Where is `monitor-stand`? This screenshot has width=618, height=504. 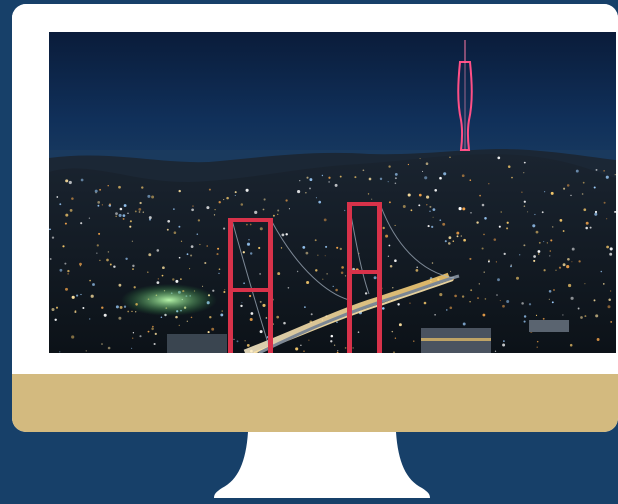 monitor-stand is located at coordinates (322, 465).